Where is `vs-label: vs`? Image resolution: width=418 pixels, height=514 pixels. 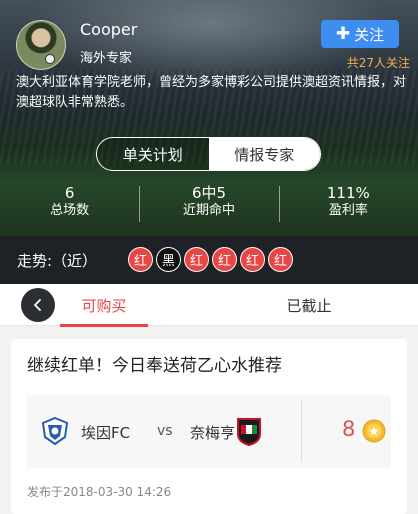
vs-label: vs is located at coordinates (165, 431).